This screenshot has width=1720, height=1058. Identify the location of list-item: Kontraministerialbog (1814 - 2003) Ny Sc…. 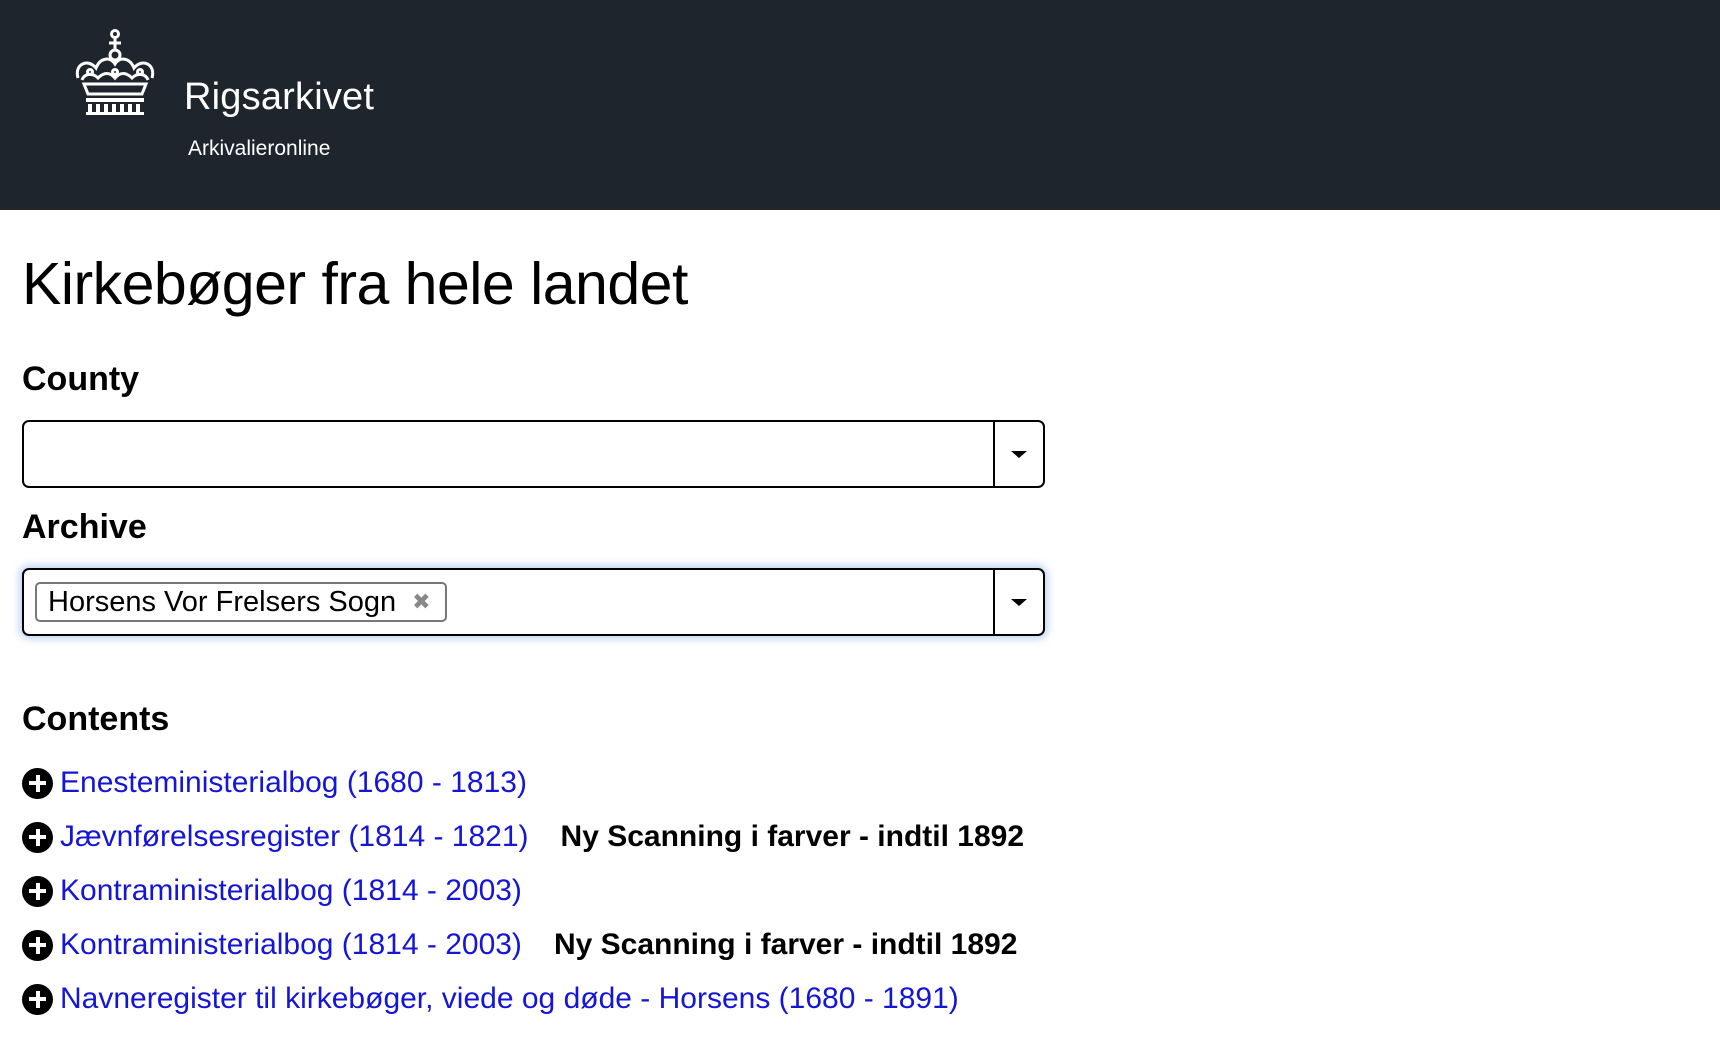
(519, 945).